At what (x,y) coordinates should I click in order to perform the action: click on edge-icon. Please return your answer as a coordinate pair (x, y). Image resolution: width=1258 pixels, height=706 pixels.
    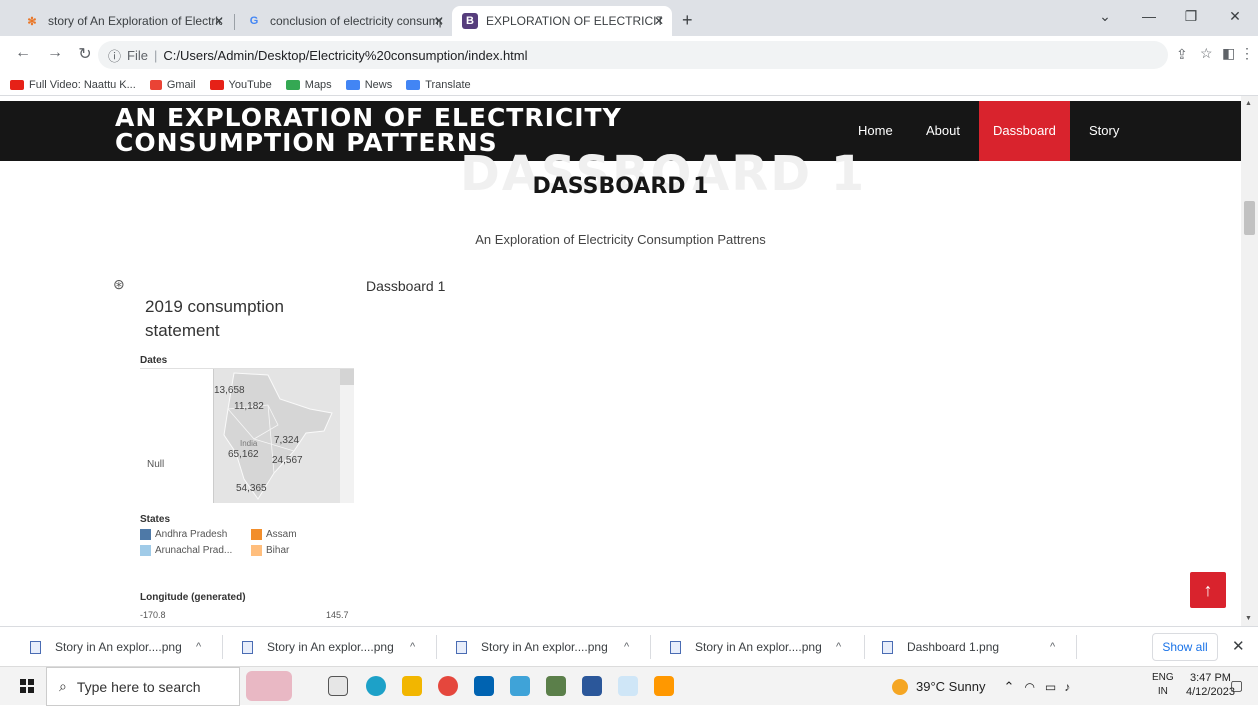
    Looking at the image, I should click on (376, 686).